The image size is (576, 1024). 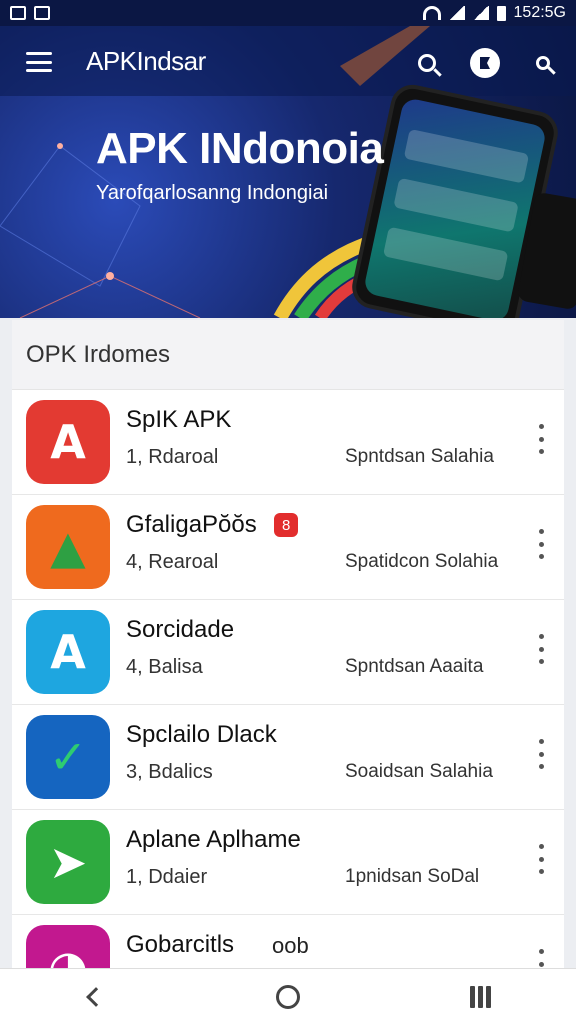 I want to click on flag-button, so click(x=485, y=63).